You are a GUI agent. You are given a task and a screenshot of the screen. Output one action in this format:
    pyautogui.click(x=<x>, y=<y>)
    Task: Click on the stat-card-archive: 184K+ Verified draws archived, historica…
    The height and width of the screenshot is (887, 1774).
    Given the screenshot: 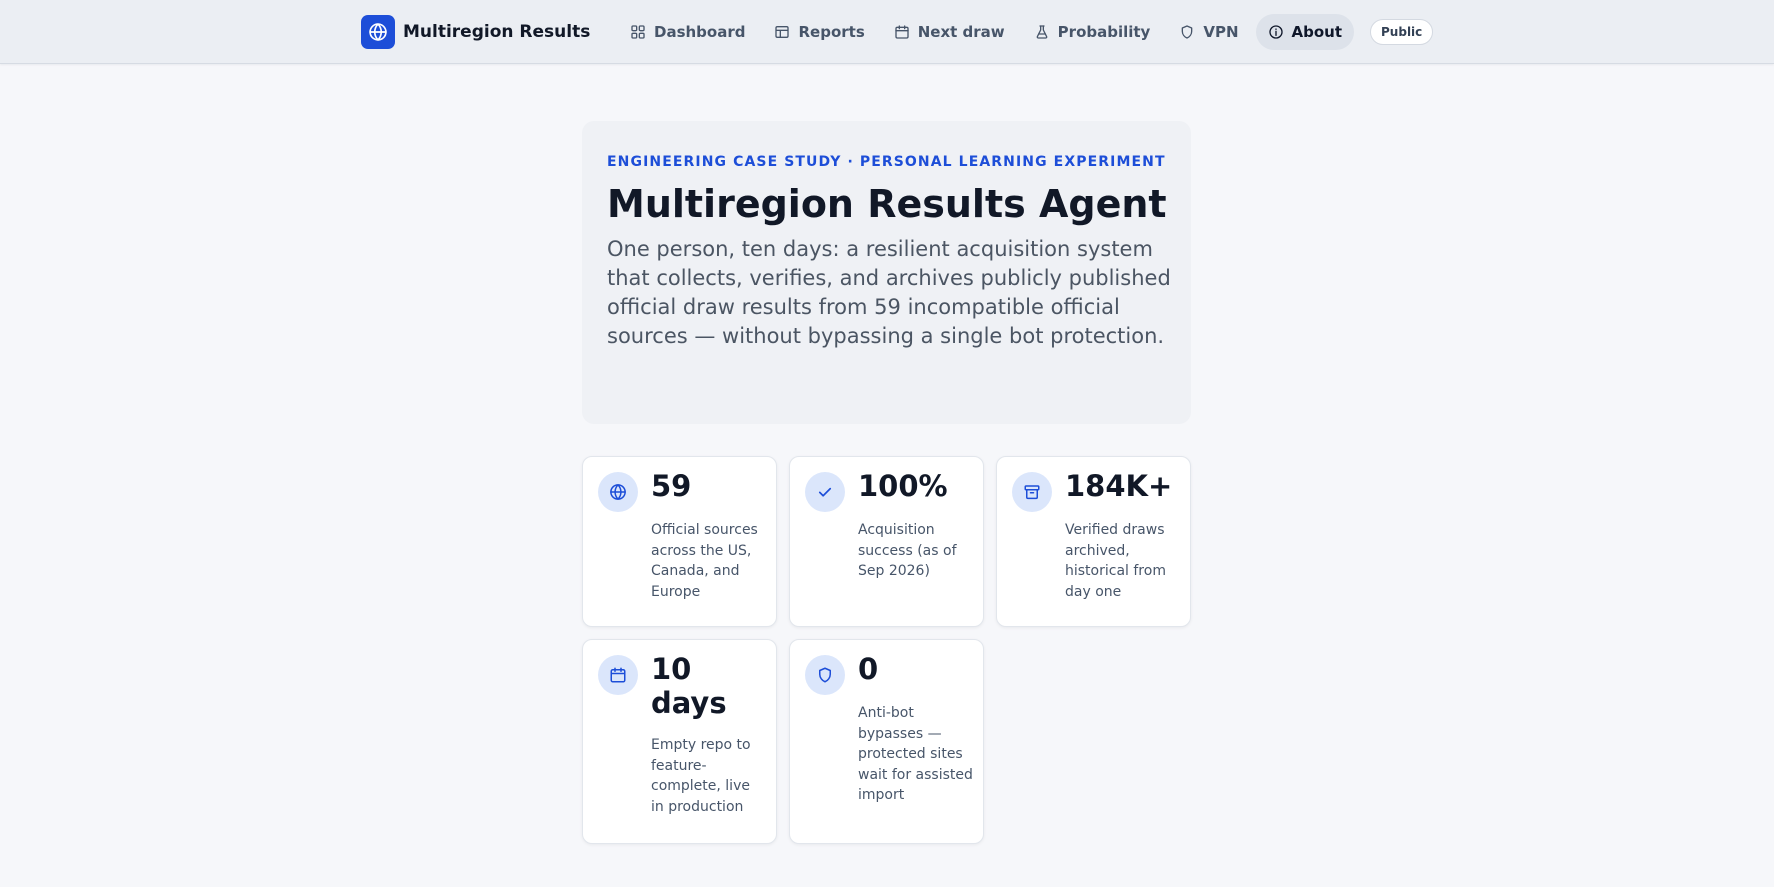 What is the action you would take?
    pyautogui.click(x=1093, y=541)
    